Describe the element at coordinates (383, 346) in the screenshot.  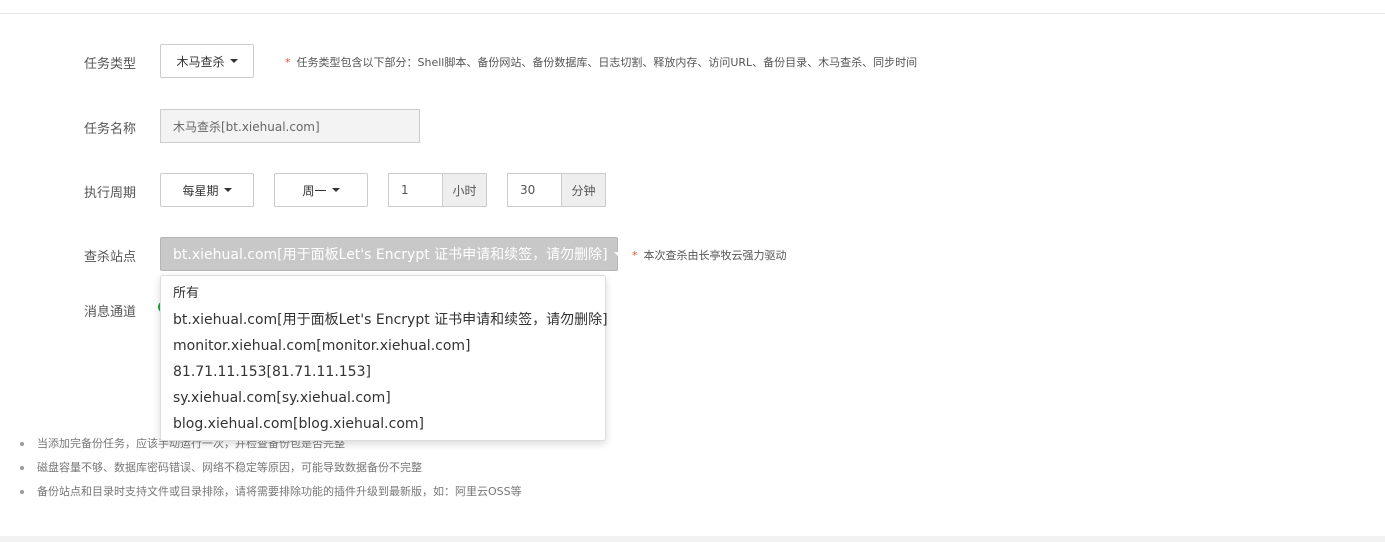
I see `site-option: monitor.xiehual.com[monitor.xiehual.com]` at that location.